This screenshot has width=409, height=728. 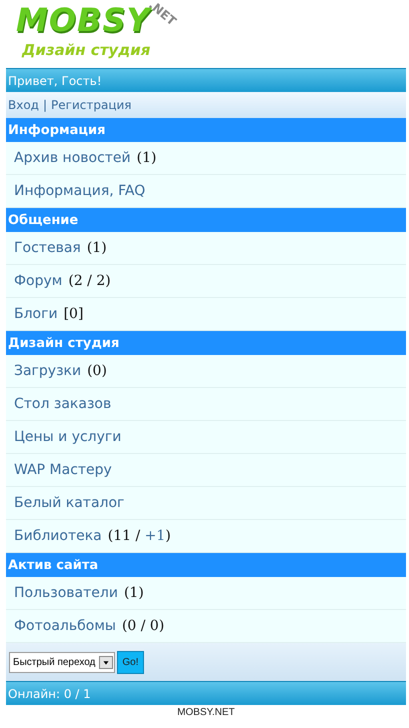 What do you see at coordinates (72, 158) in the screenshot?
I see `menu-link: Архив новостей` at bounding box center [72, 158].